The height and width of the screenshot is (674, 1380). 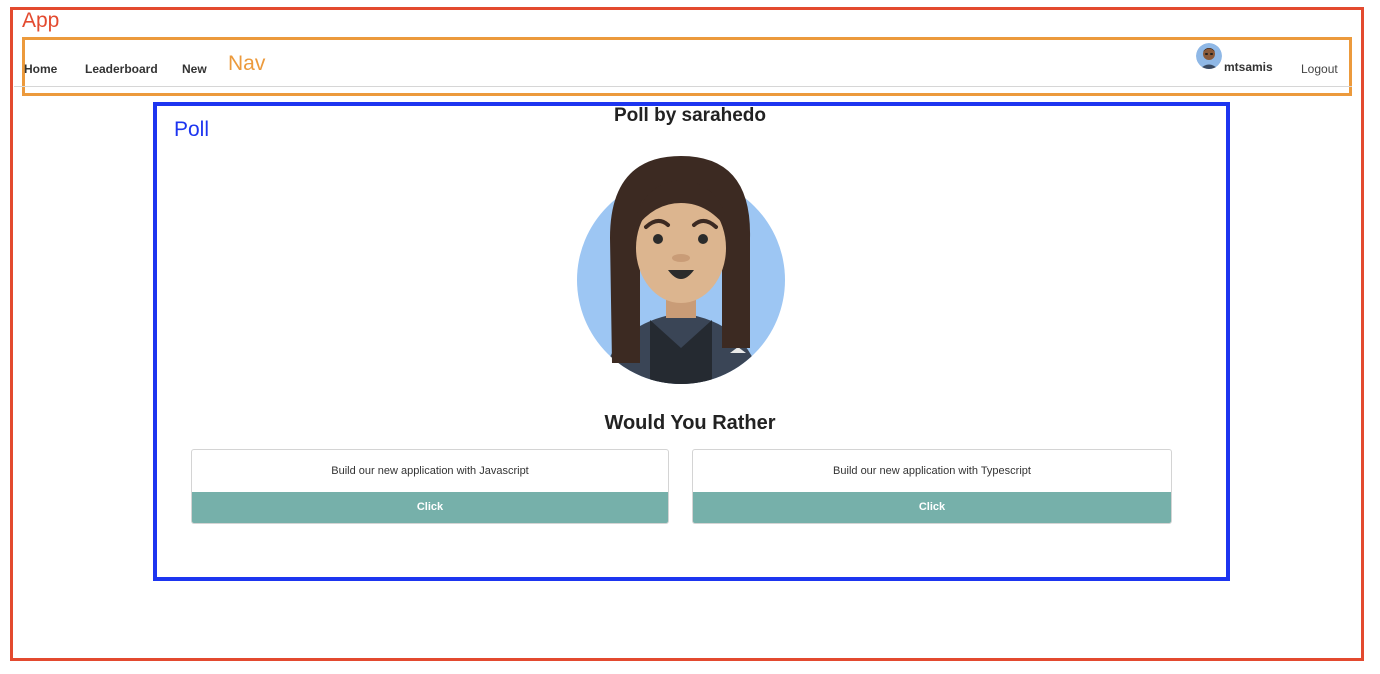 What do you see at coordinates (430, 507) in the screenshot?
I see `option-one-button: Click` at bounding box center [430, 507].